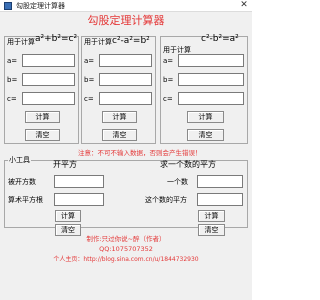 This screenshot has width=320, height=300. Describe the element at coordinates (65, 164) in the screenshot. I see `sqrt-title: 开平方` at that location.